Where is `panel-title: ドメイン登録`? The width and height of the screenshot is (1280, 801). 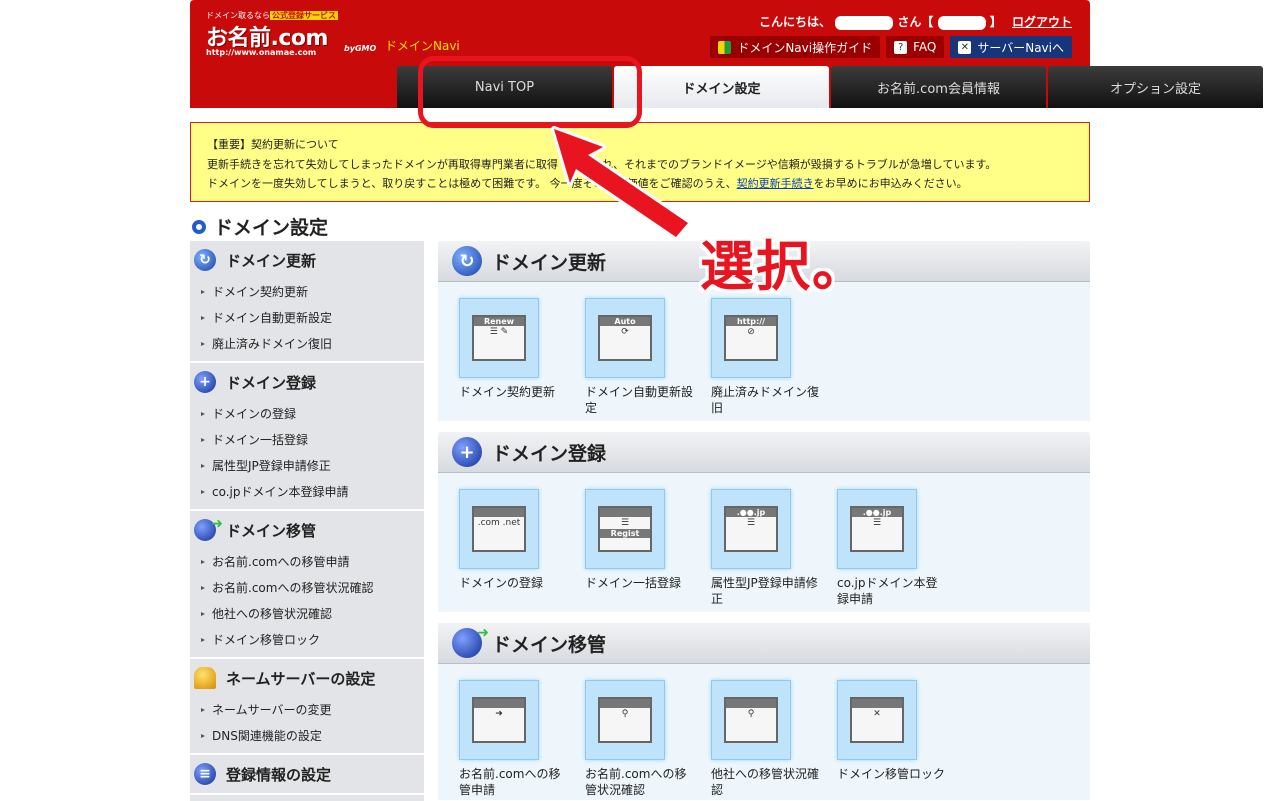
panel-title: ドメイン登録 is located at coordinates (549, 453).